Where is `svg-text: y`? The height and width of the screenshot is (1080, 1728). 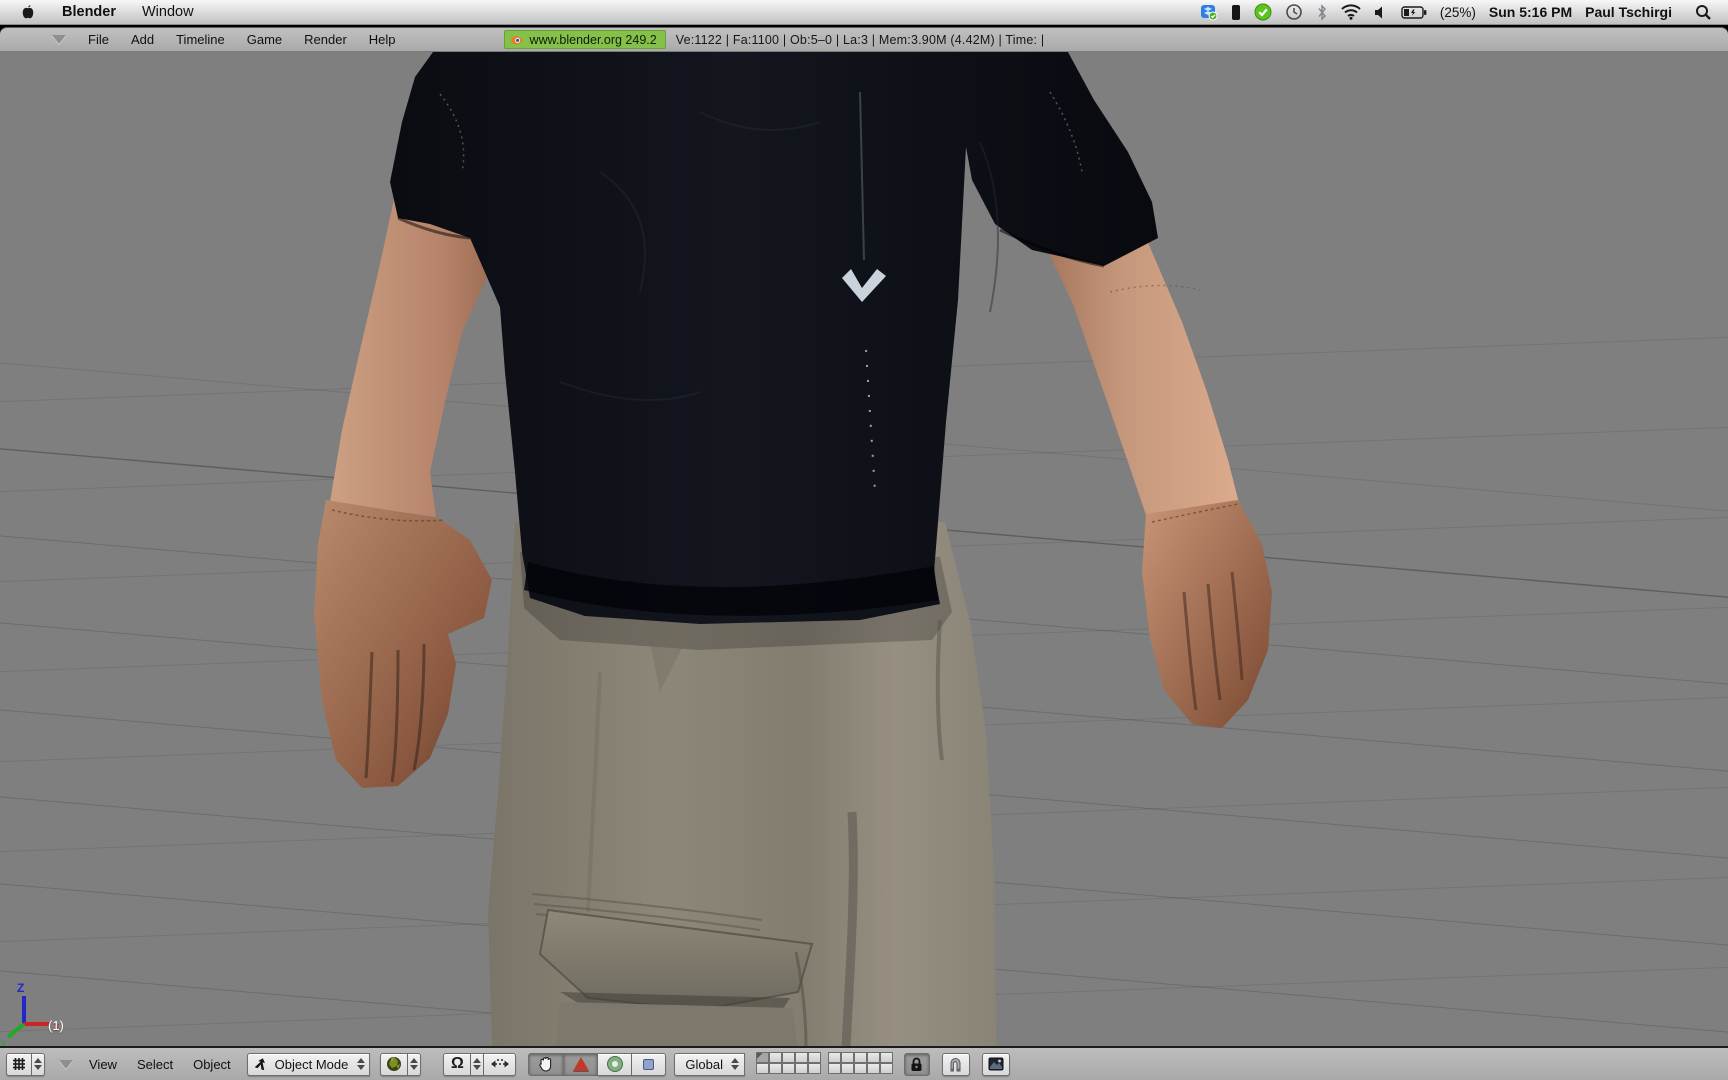
svg-text: y is located at coordinates (3, 1042).